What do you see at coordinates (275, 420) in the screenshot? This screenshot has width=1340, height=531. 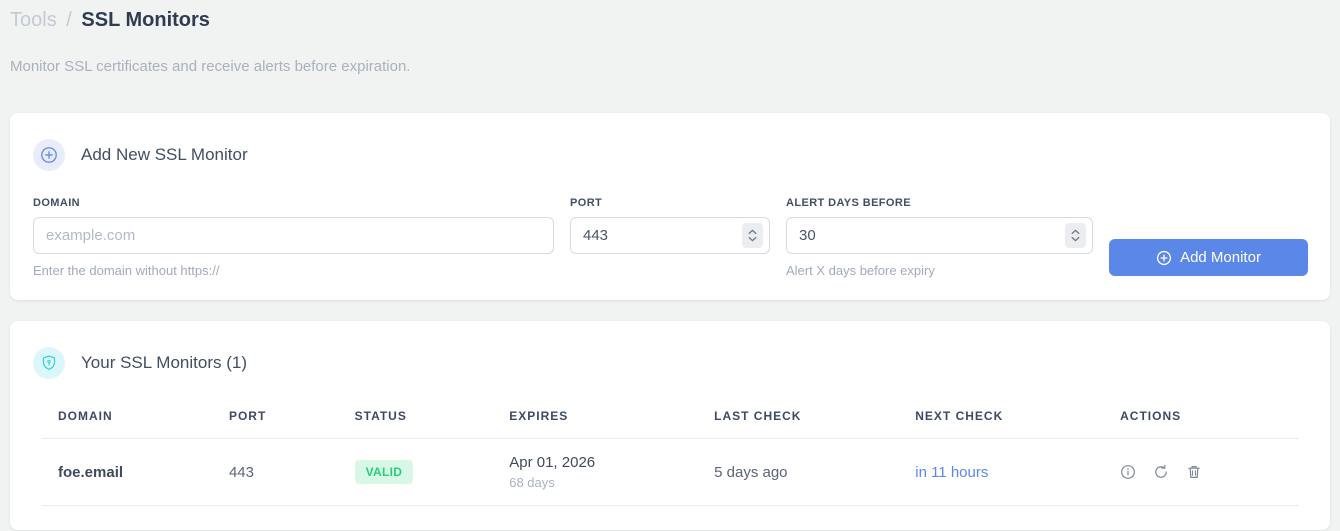 I see `col-header-port: PORT` at bounding box center [275, 420].